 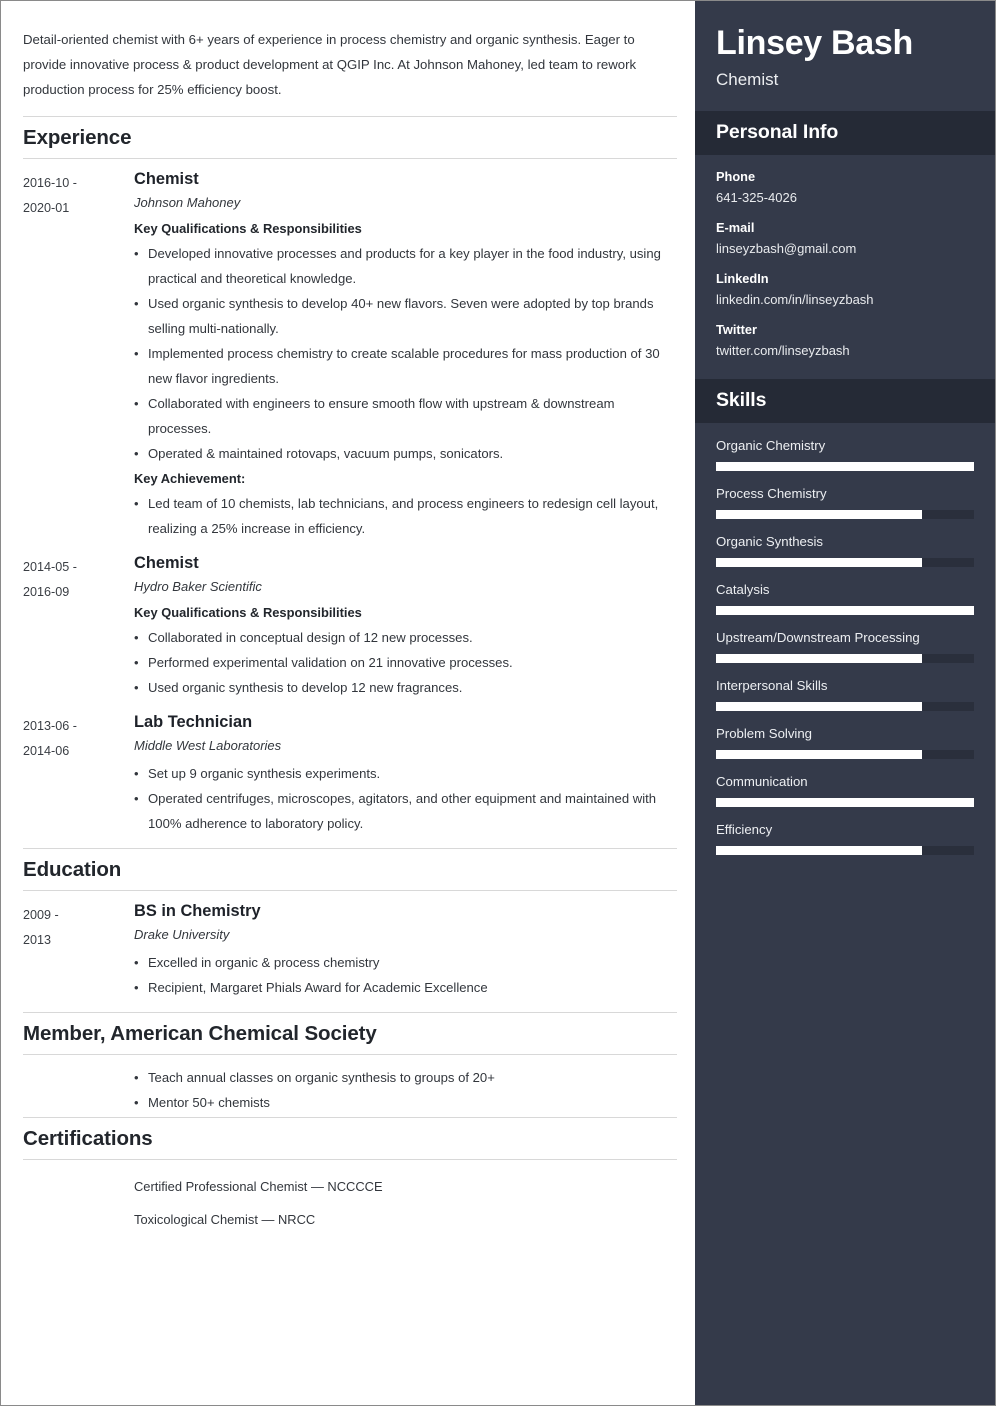 What do you see at coordinates (770, 541) in the screenshot?
I see `skill-label: Organic Synthesis` at bounding box center [770, 541].